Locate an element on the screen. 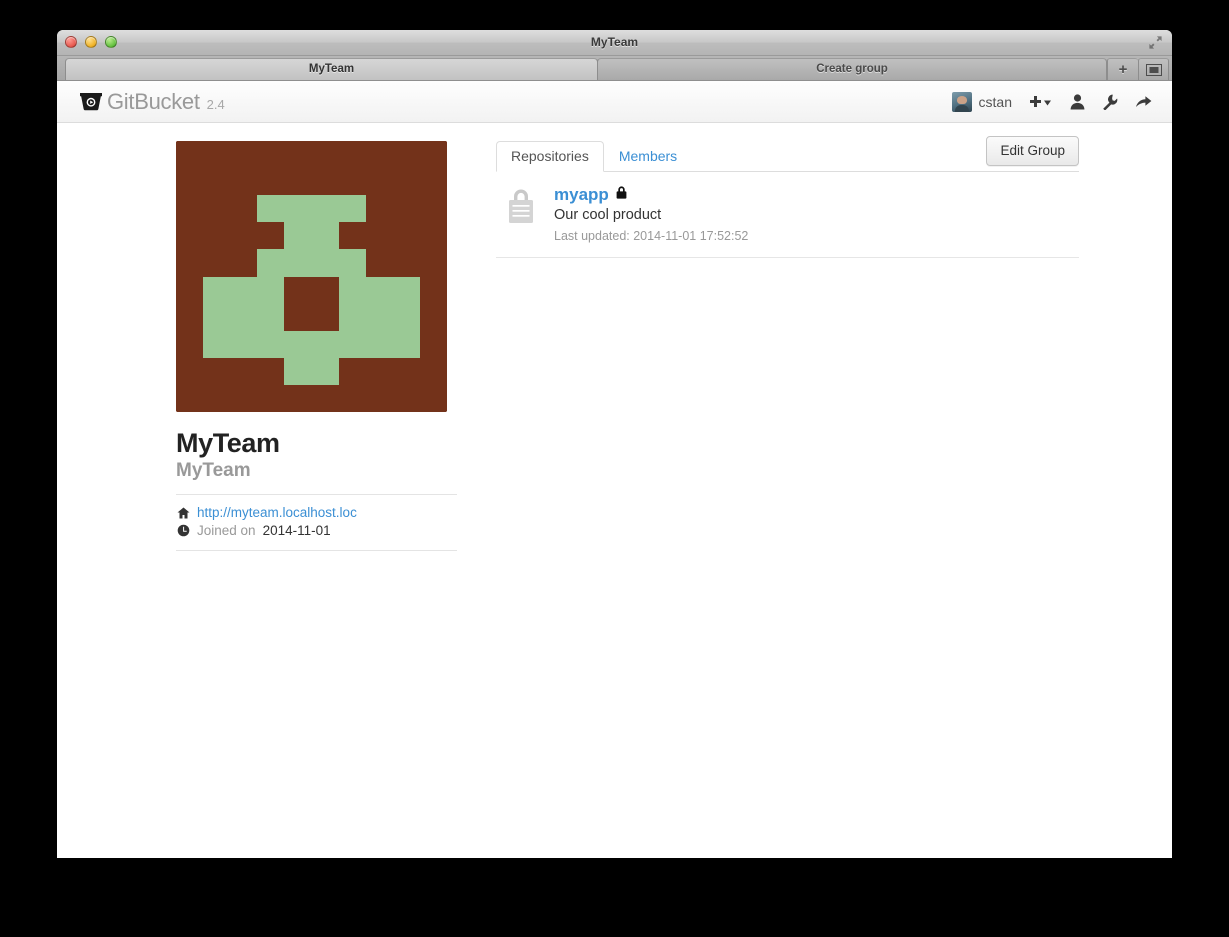  user-menu: cstan is located at coordinates (981, 101).